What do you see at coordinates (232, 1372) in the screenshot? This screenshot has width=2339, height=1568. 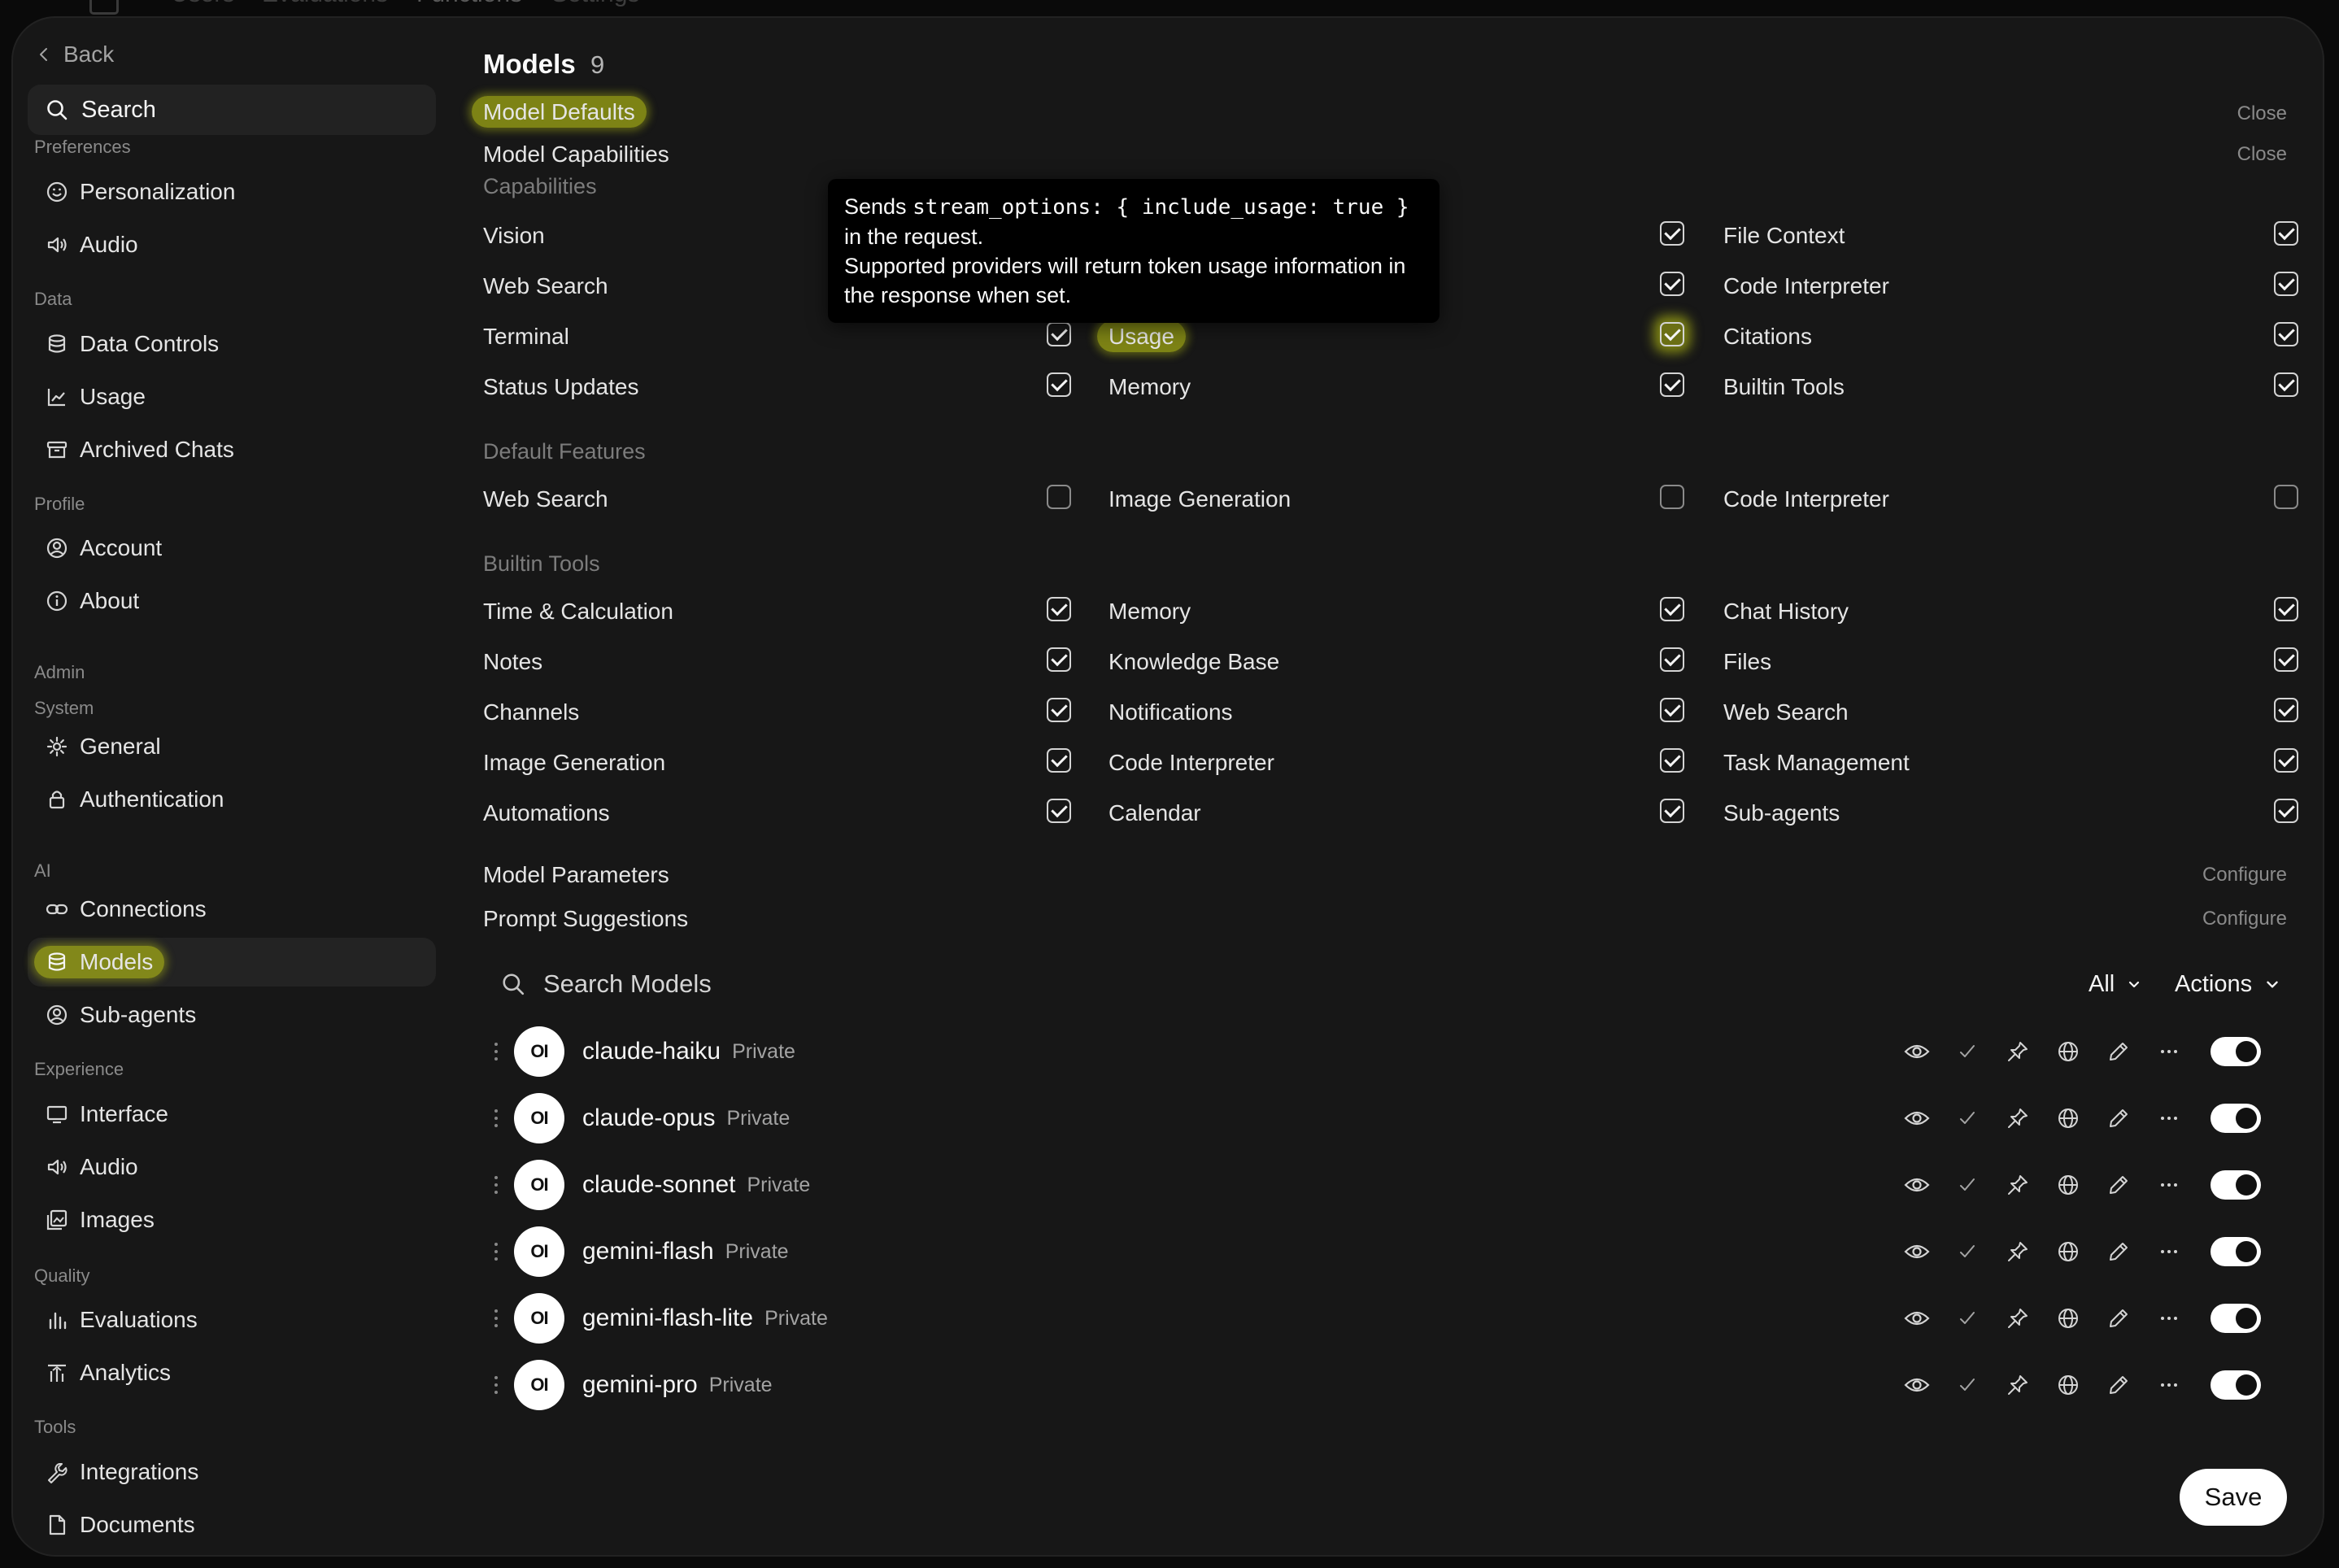 I see `sidebar-item-analytics: Analytics` at bounding box center [232, 1372].